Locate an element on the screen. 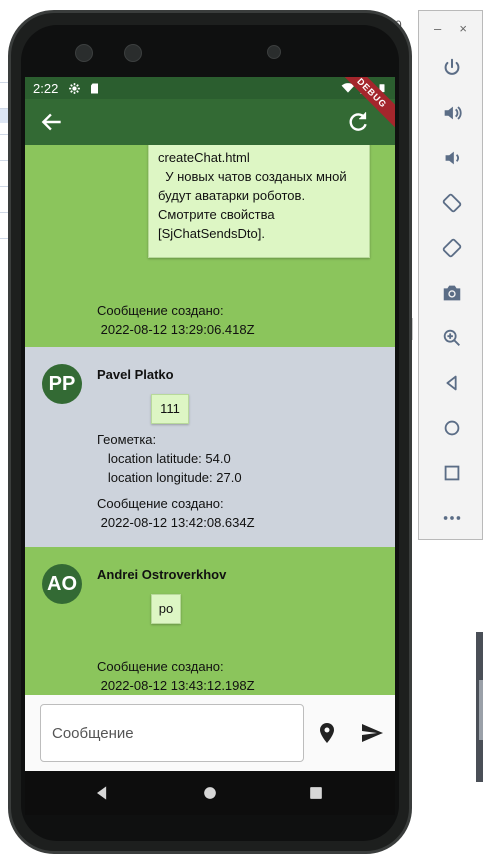 The width and height of the screenshot is (483, 854). emulator-toolbar: – × is located at coordinates (450, 275).